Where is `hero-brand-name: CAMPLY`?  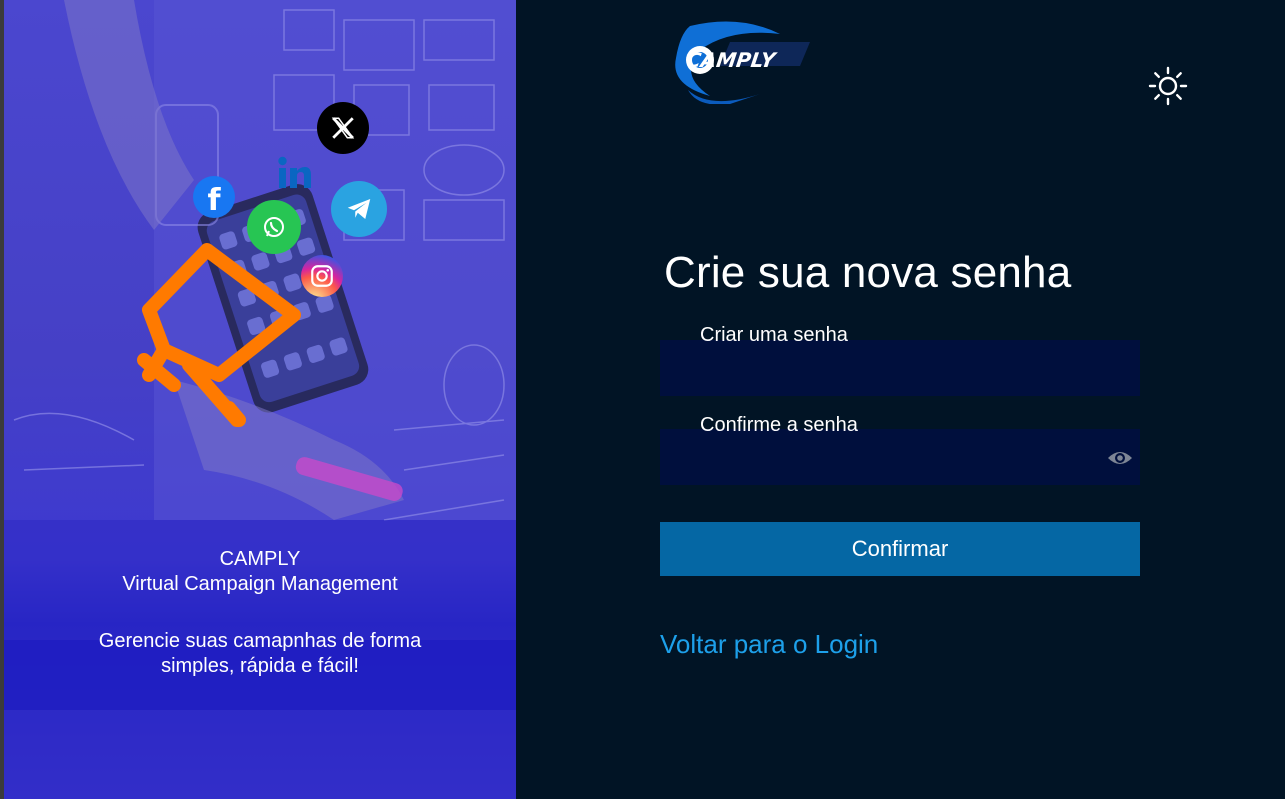 hero-brand-name: CAMPLY is located at coordinates (260, 559).